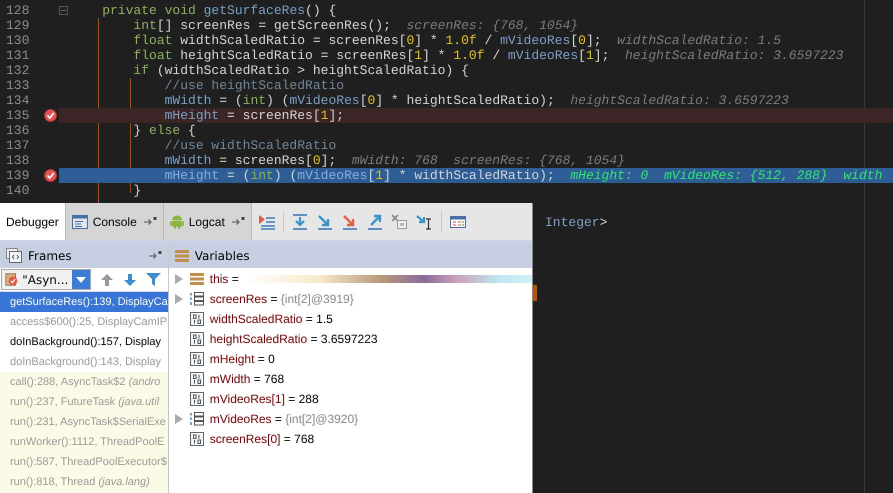  What do you see at coordinates (242, 359) in the screenshot?
I see `variable-entry: mHeight = 0` at bounding box center [242, 359].